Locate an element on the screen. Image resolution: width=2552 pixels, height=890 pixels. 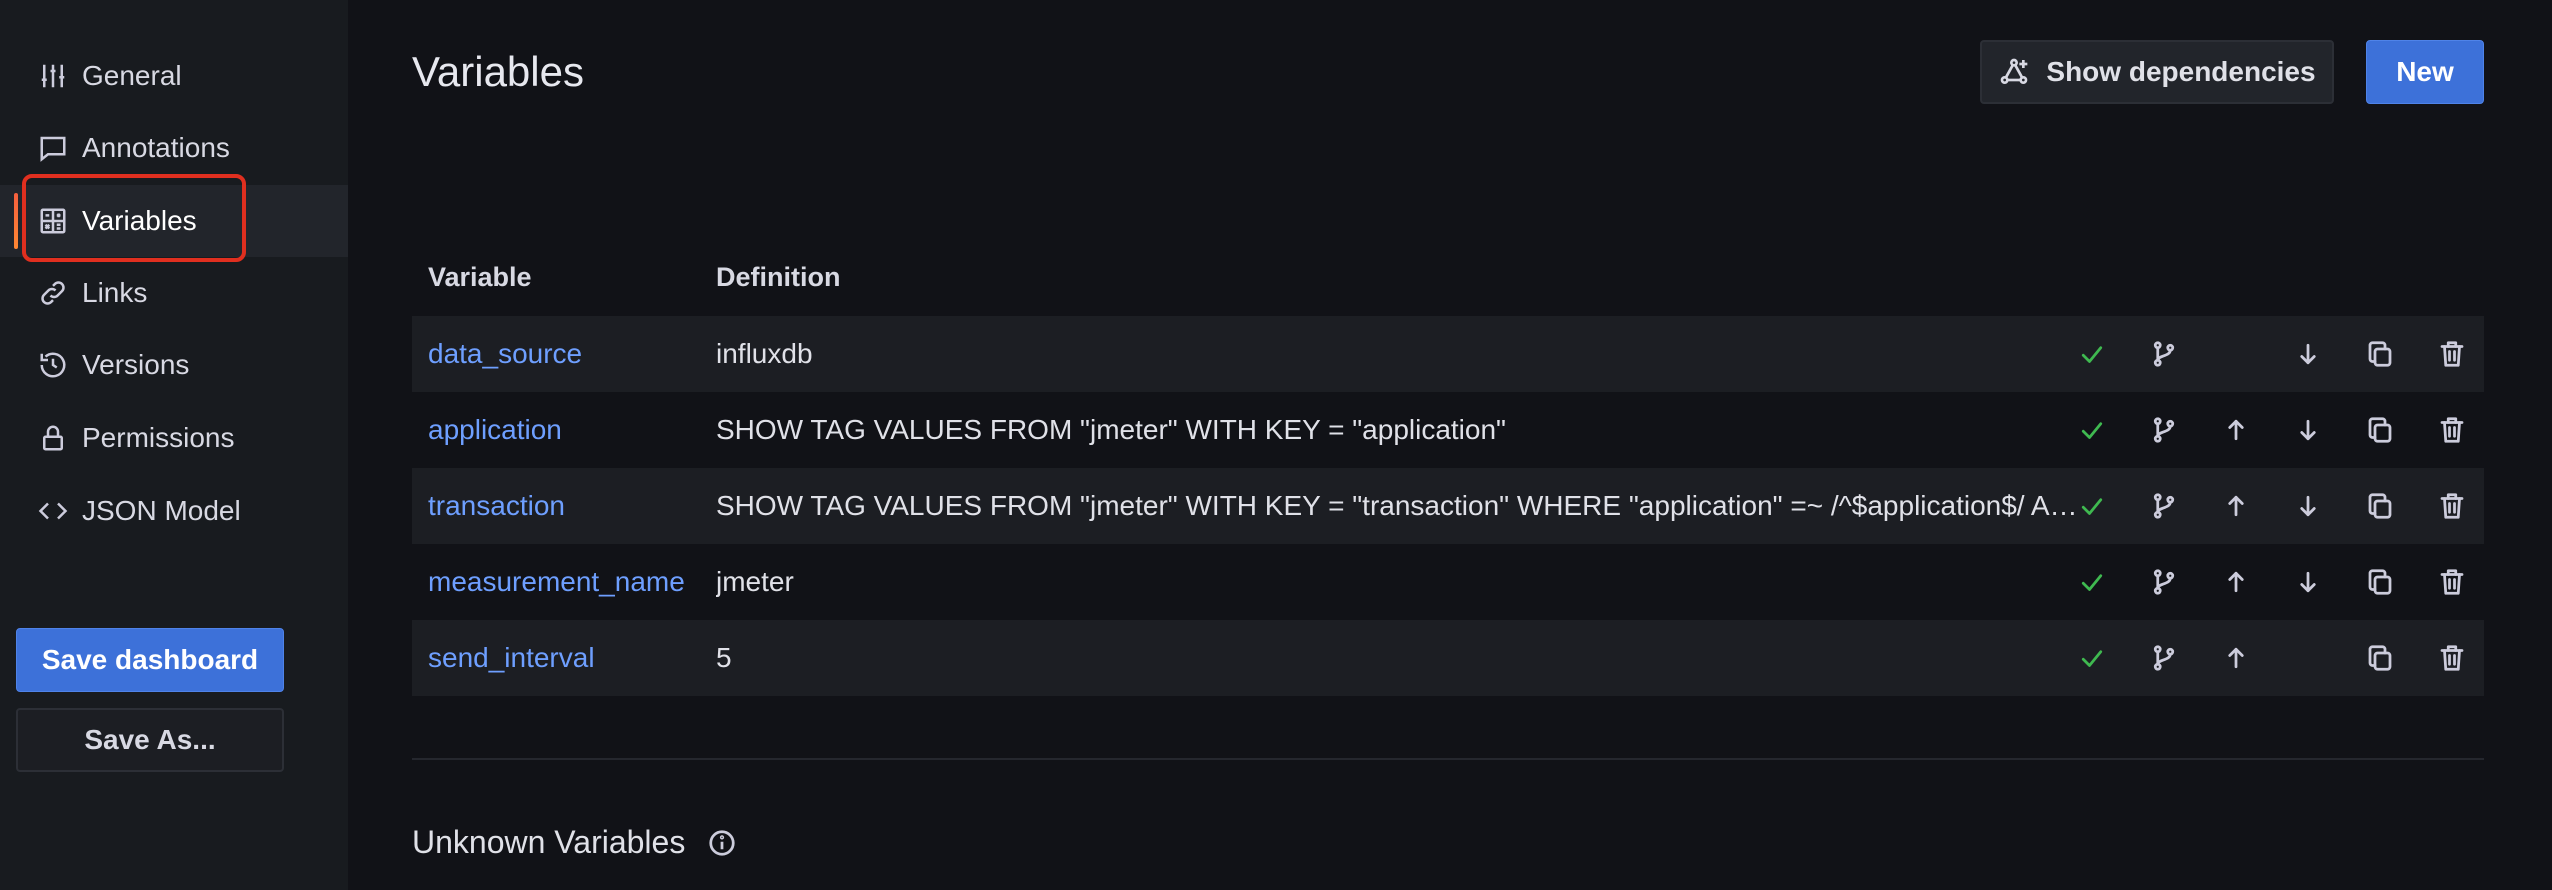
sidebar-item-label: Links is located at coordinates (115, 292).